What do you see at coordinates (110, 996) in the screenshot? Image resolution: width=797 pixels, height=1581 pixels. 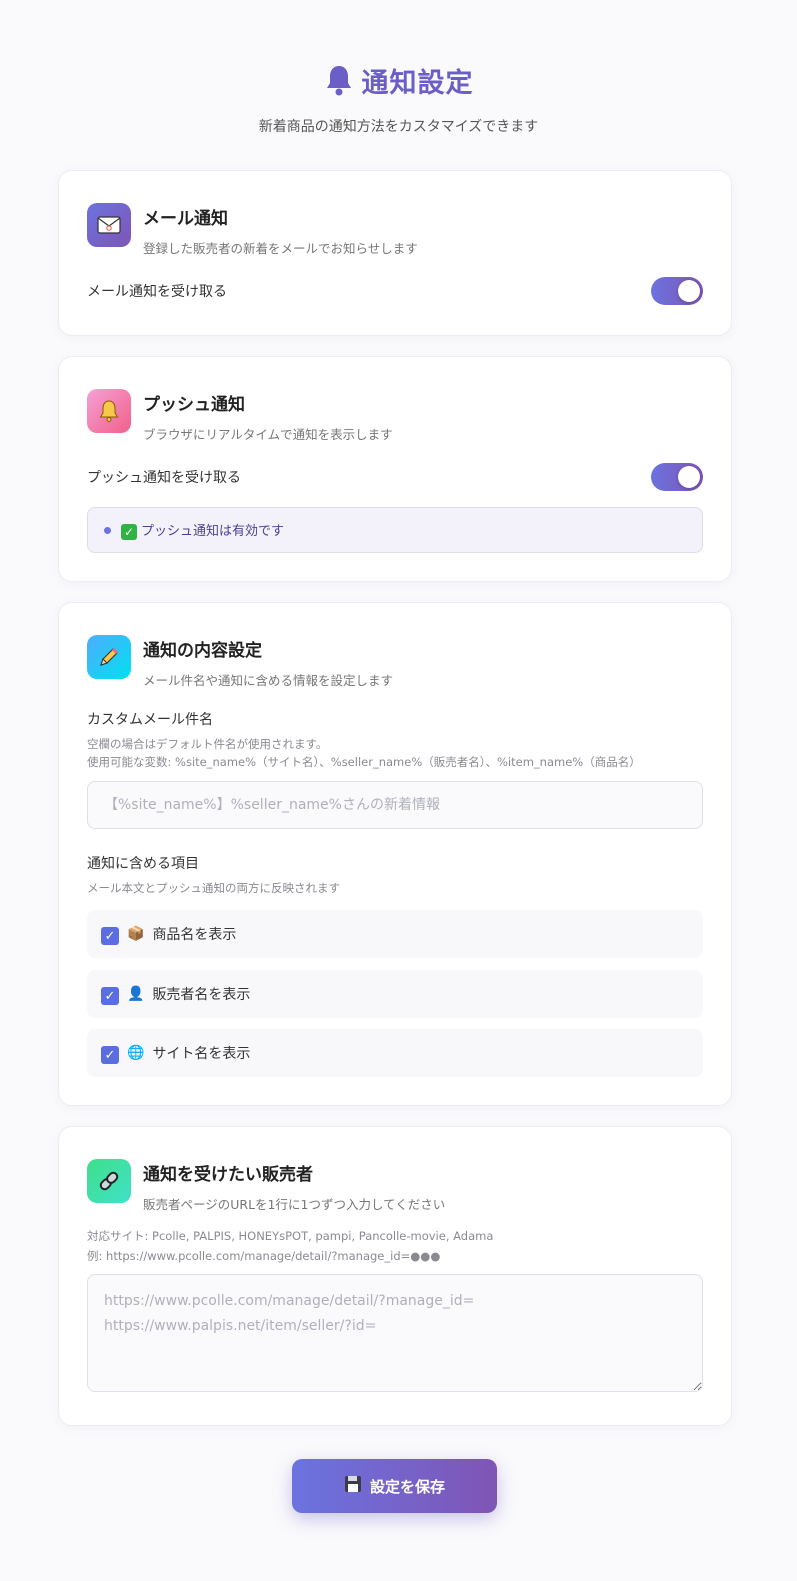 I see `seller-name-checkbox: ✓` at bounding box center [110, 996].